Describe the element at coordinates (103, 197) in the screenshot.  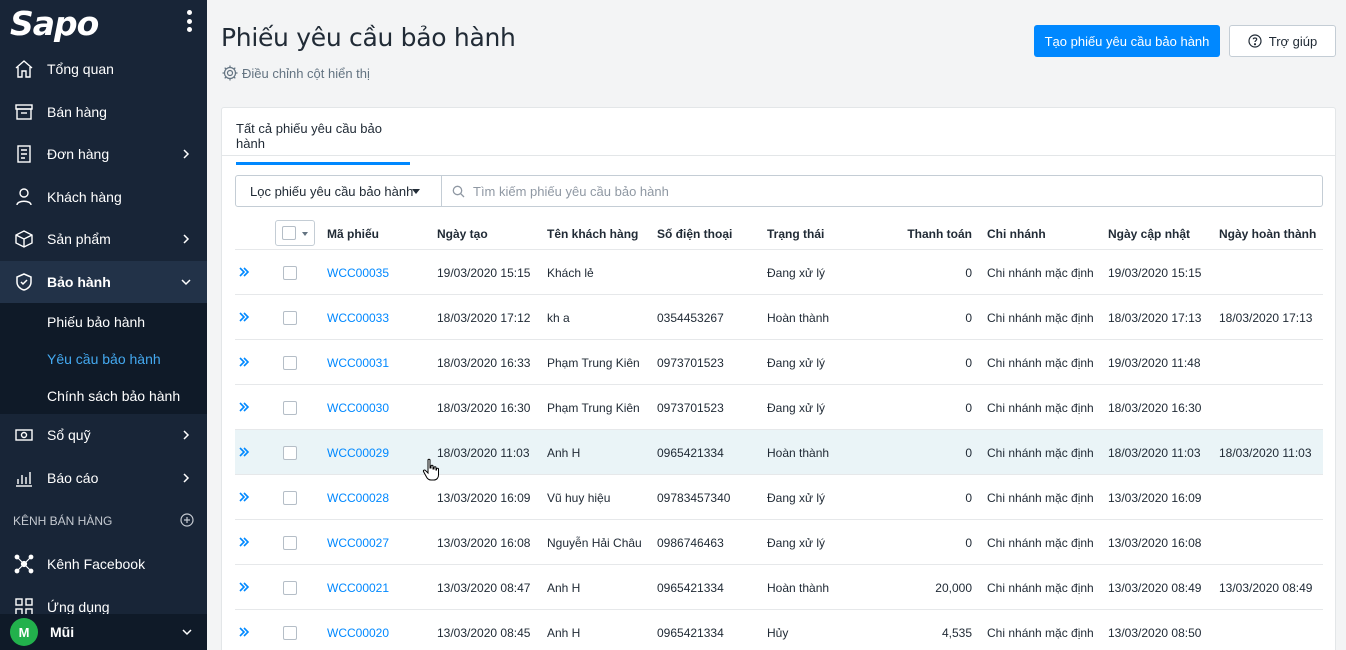
I see `sidebar-item-customers: Khách hàng` at that location.